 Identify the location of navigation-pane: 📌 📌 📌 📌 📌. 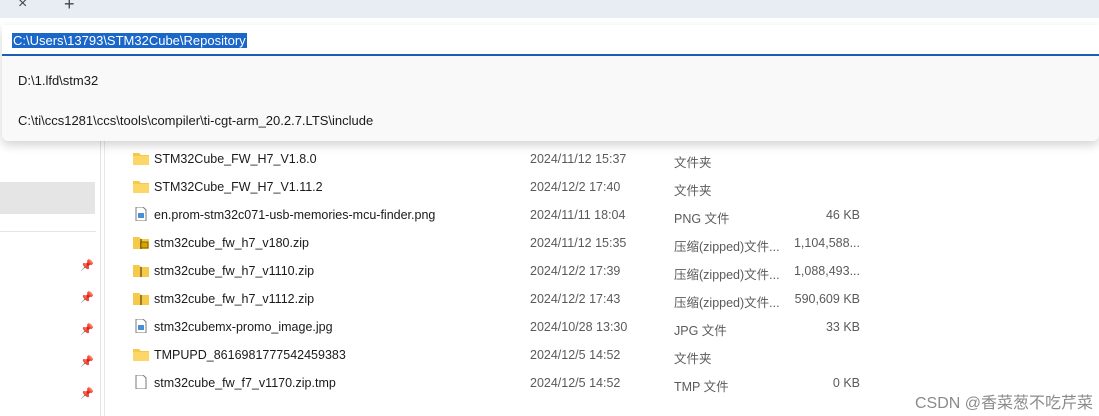
(50, 278).